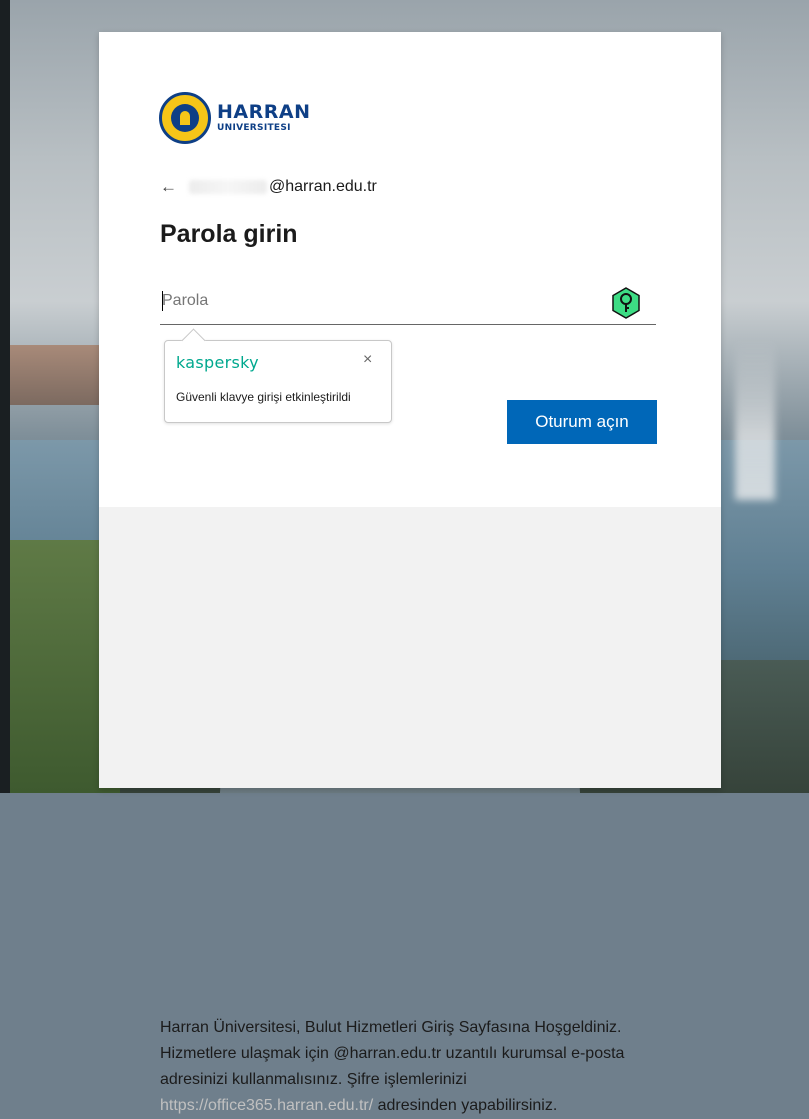 The image size is (809, 1119). I want to click on info-text-after: adresinden yapabilirsiniz., so click(465, 1105).